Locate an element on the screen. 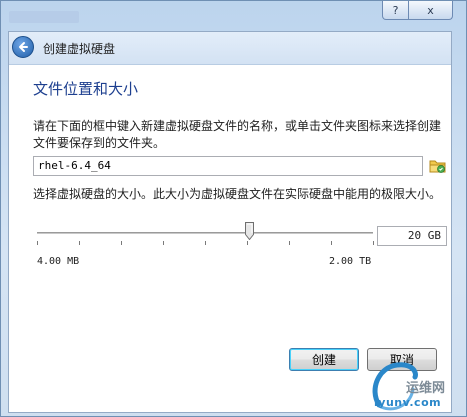 The height and width of the screenshot is (417, 467). size-description: 选择虚拟硬盘的大小。此大小为虚拟硬盘文件在实际硬盘中能用的极限大小。 is located at coordinates (237, 194).